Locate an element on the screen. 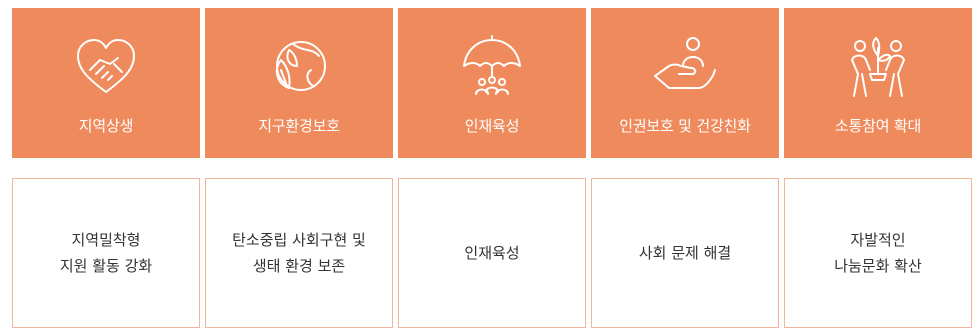  tile-communication: 소통참여 확대 is located at coordinates (878, 83).